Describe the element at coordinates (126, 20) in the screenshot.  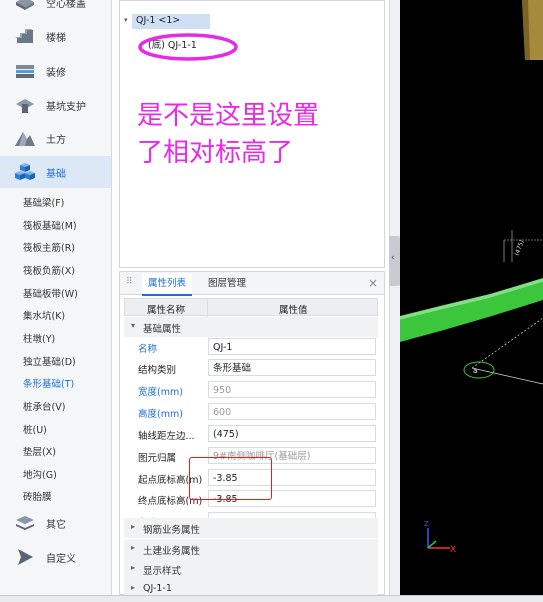
I see `expand-arrow-icon: ▾` at that location.